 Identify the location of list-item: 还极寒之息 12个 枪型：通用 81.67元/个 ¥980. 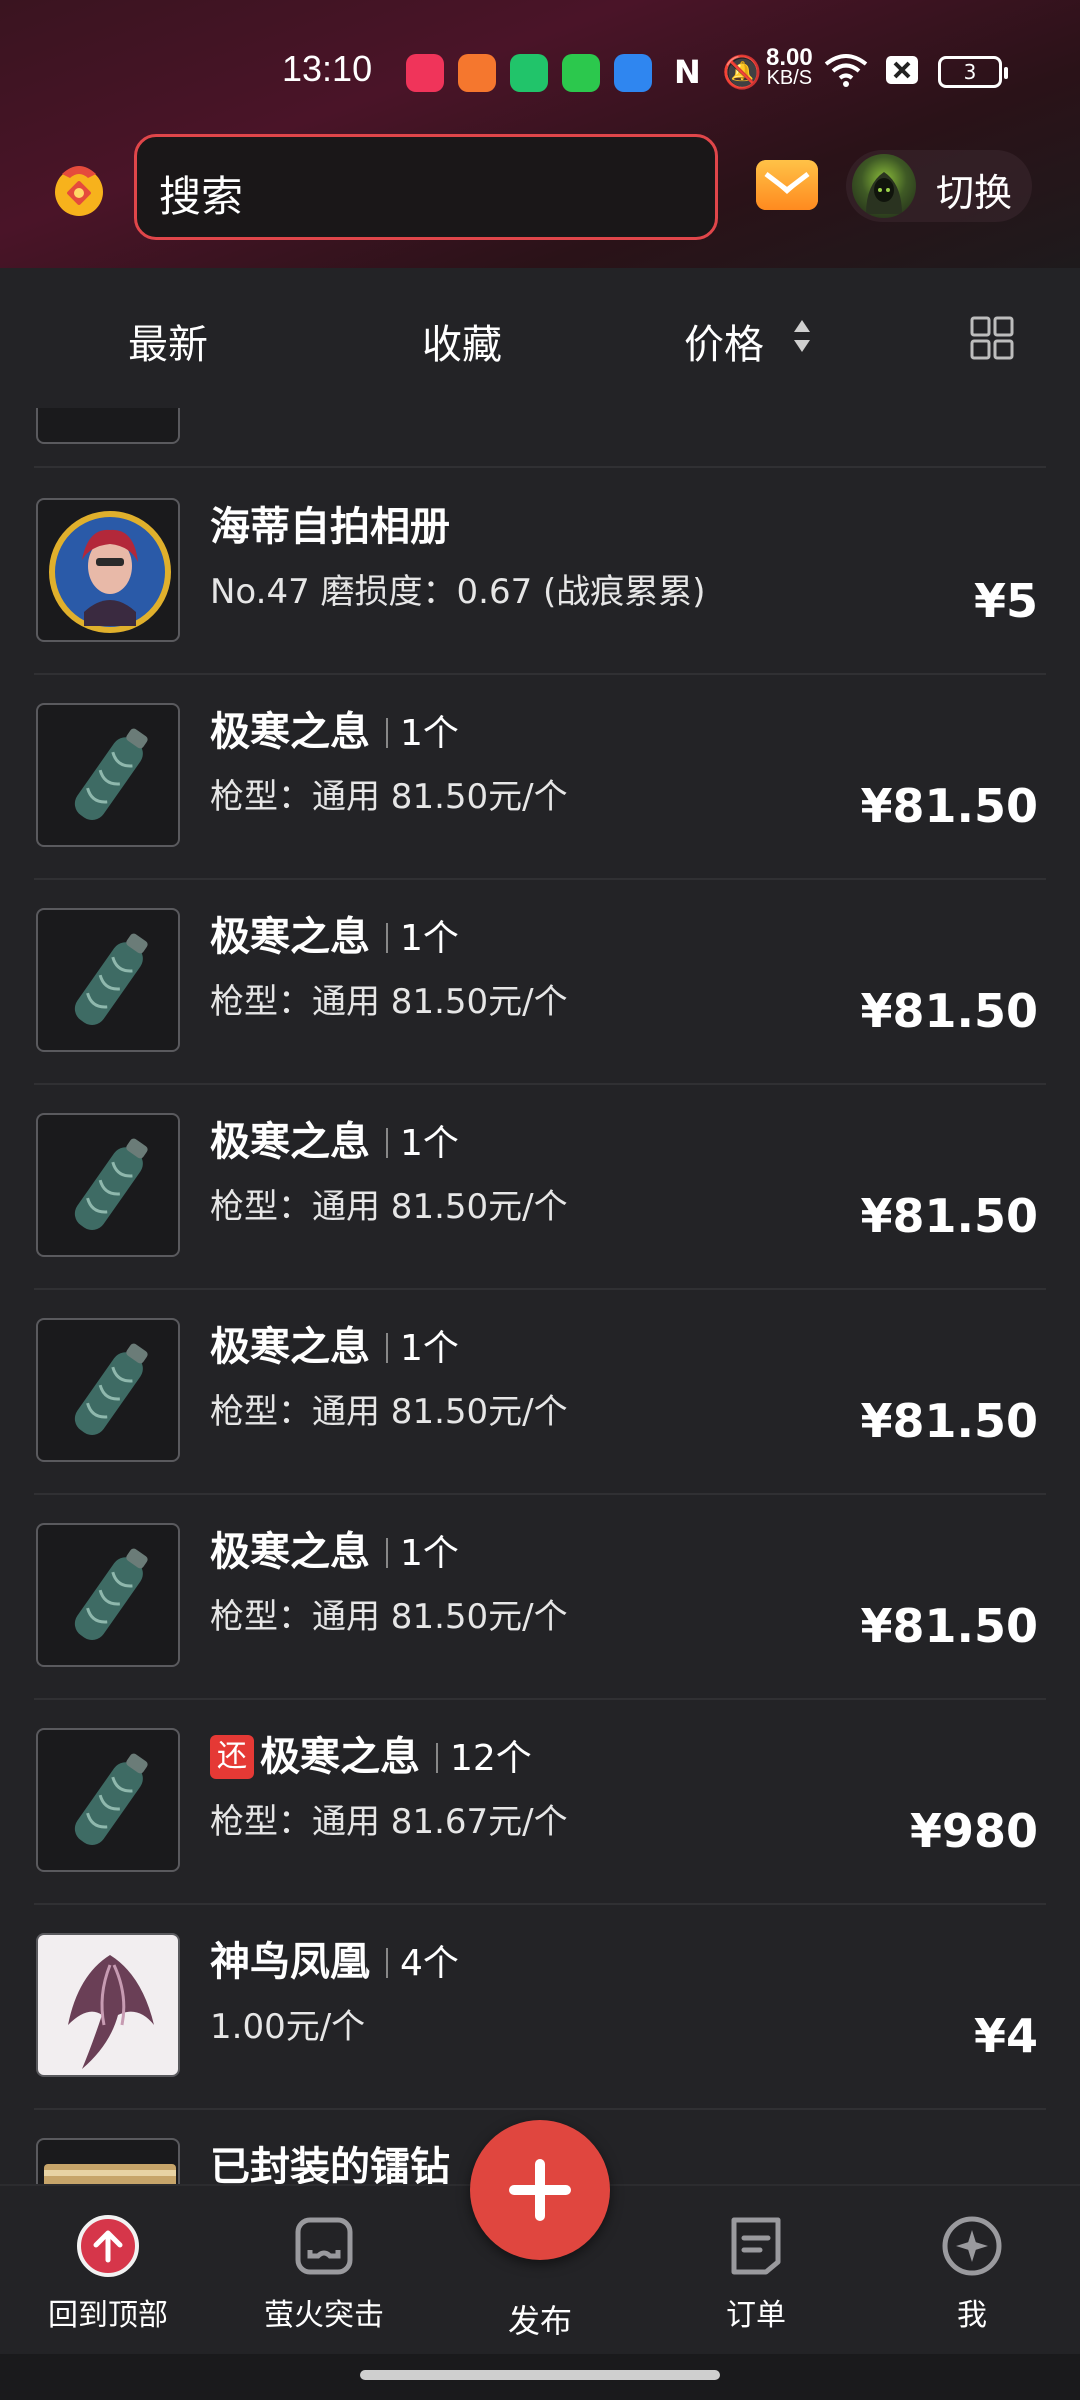
(540, 1802).